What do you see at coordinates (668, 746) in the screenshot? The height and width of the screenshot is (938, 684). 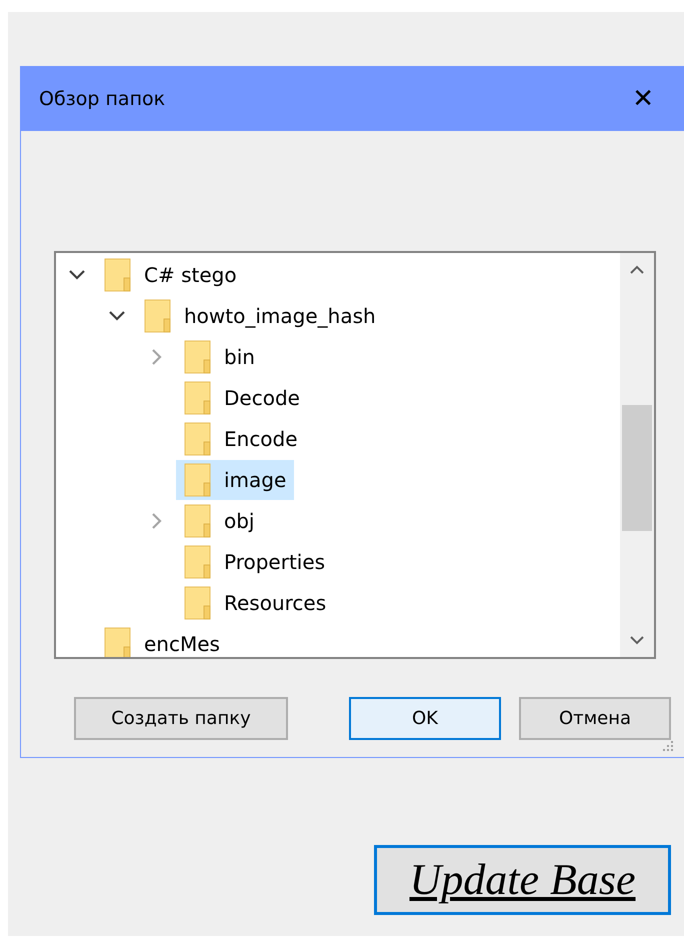 I see `resize-grip-icon` at bounding box center [668, 746].